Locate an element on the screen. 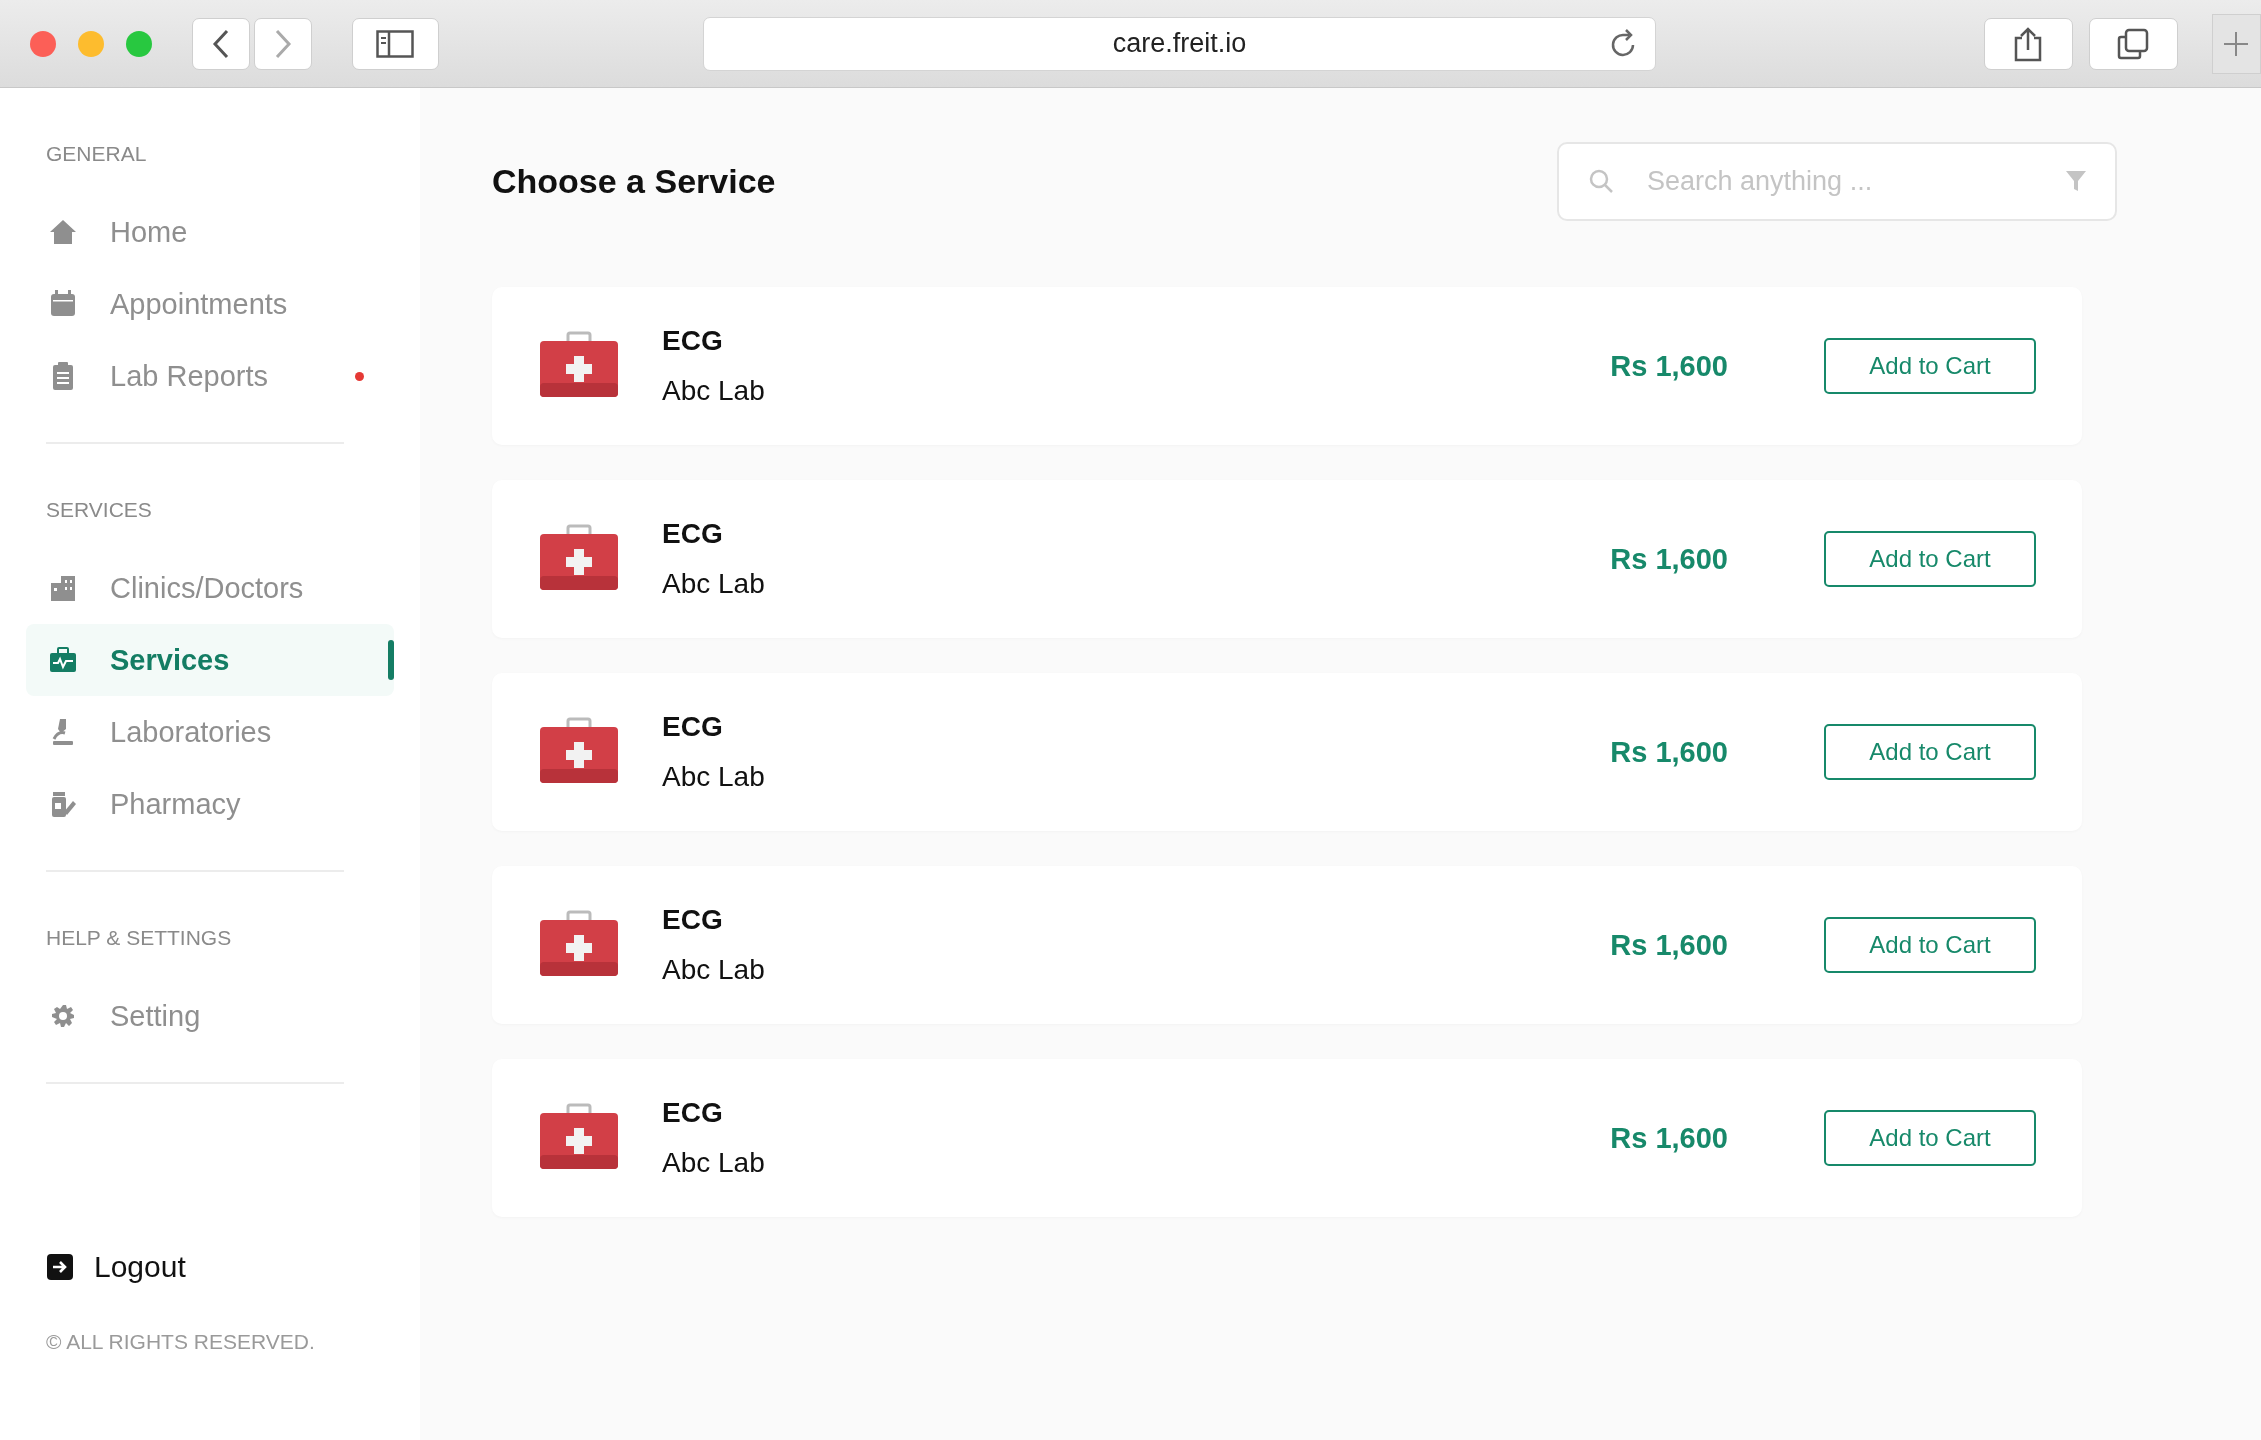 Image resolution: width=2261 pixels, height=1440 pixels. nav-item: Appointments is located at coordinates (210, 304).